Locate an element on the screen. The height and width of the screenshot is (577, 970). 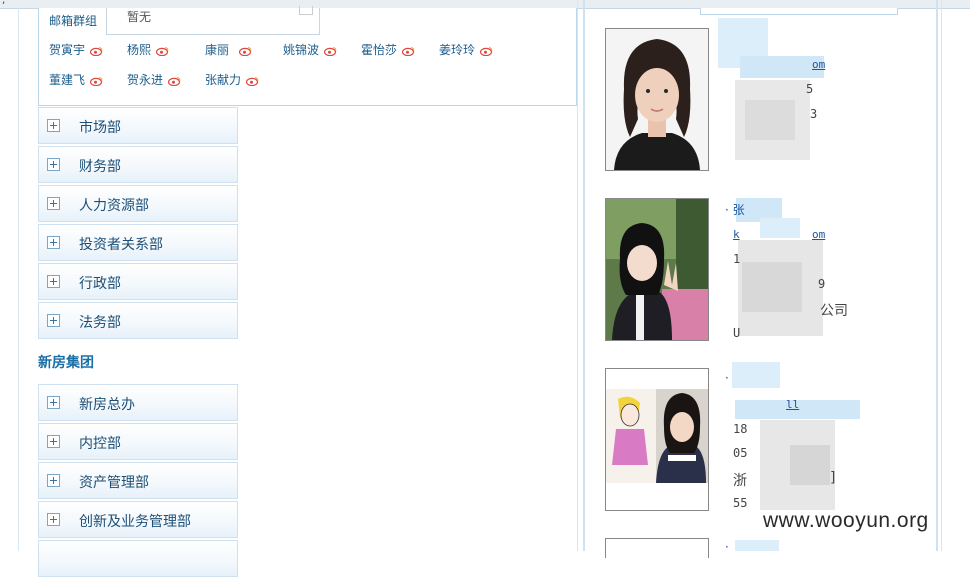
dropdown-popup: 暂无 is located at coordinates (213, 20).